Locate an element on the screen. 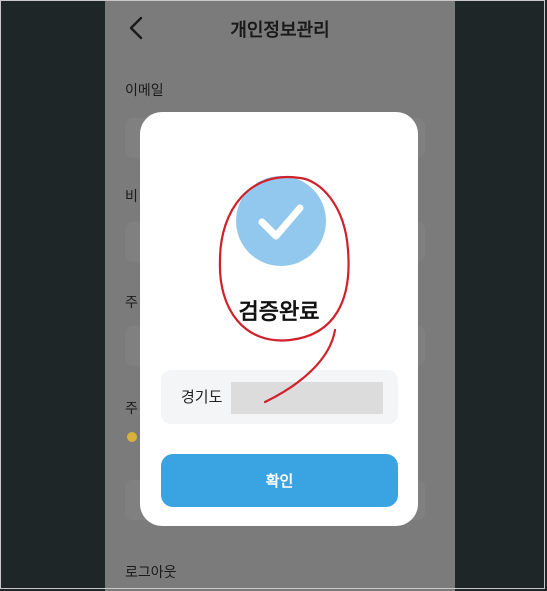 This screenshot has height=591, width=547. top-bar: 개인정보관리 is located at coordinates (280, 28).